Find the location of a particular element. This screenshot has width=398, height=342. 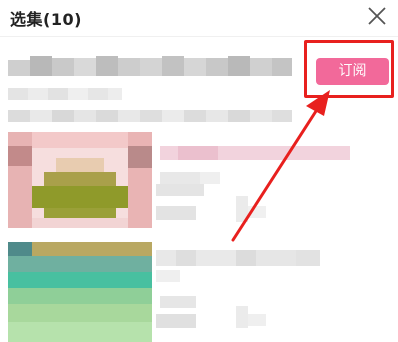

annotation-highlight-box is located at coordinates (349, 69).